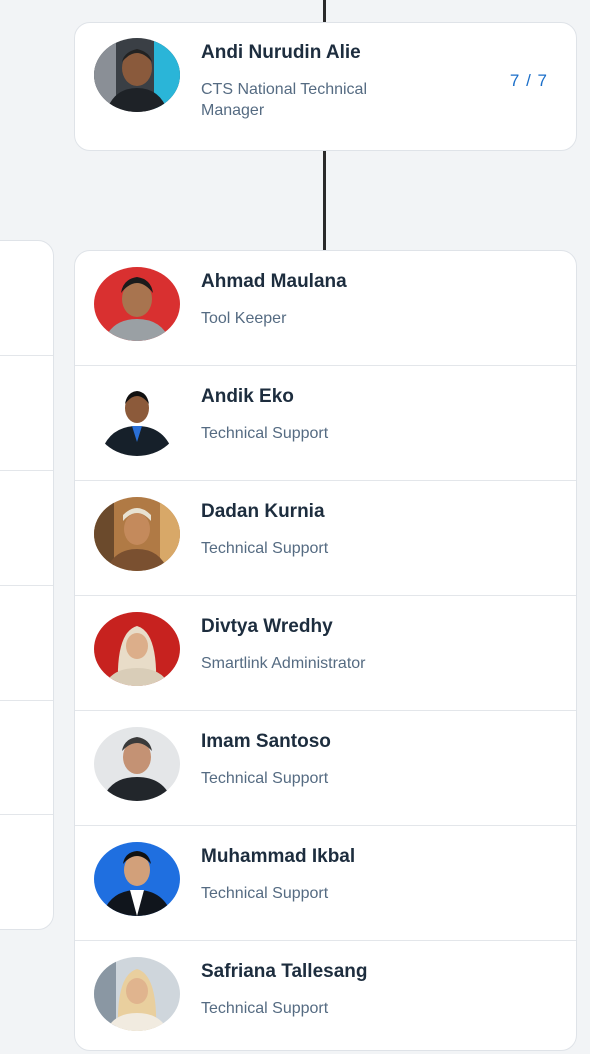 This screenshot has height=1054, width=590. Describe the element at coordinates (324, 11) in the screenshot. I see `connector-line-top` at that location.